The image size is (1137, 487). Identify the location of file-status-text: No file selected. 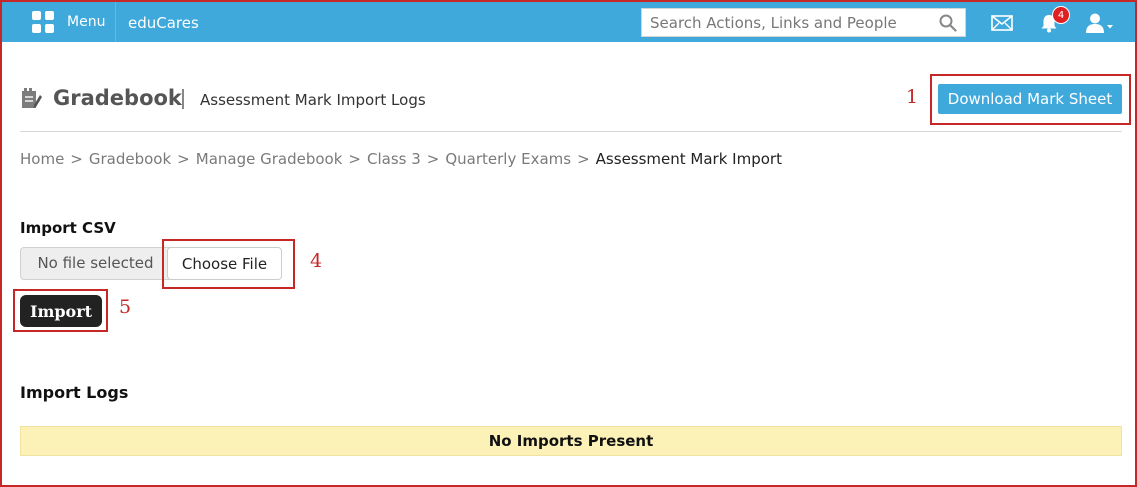
(95, 263).